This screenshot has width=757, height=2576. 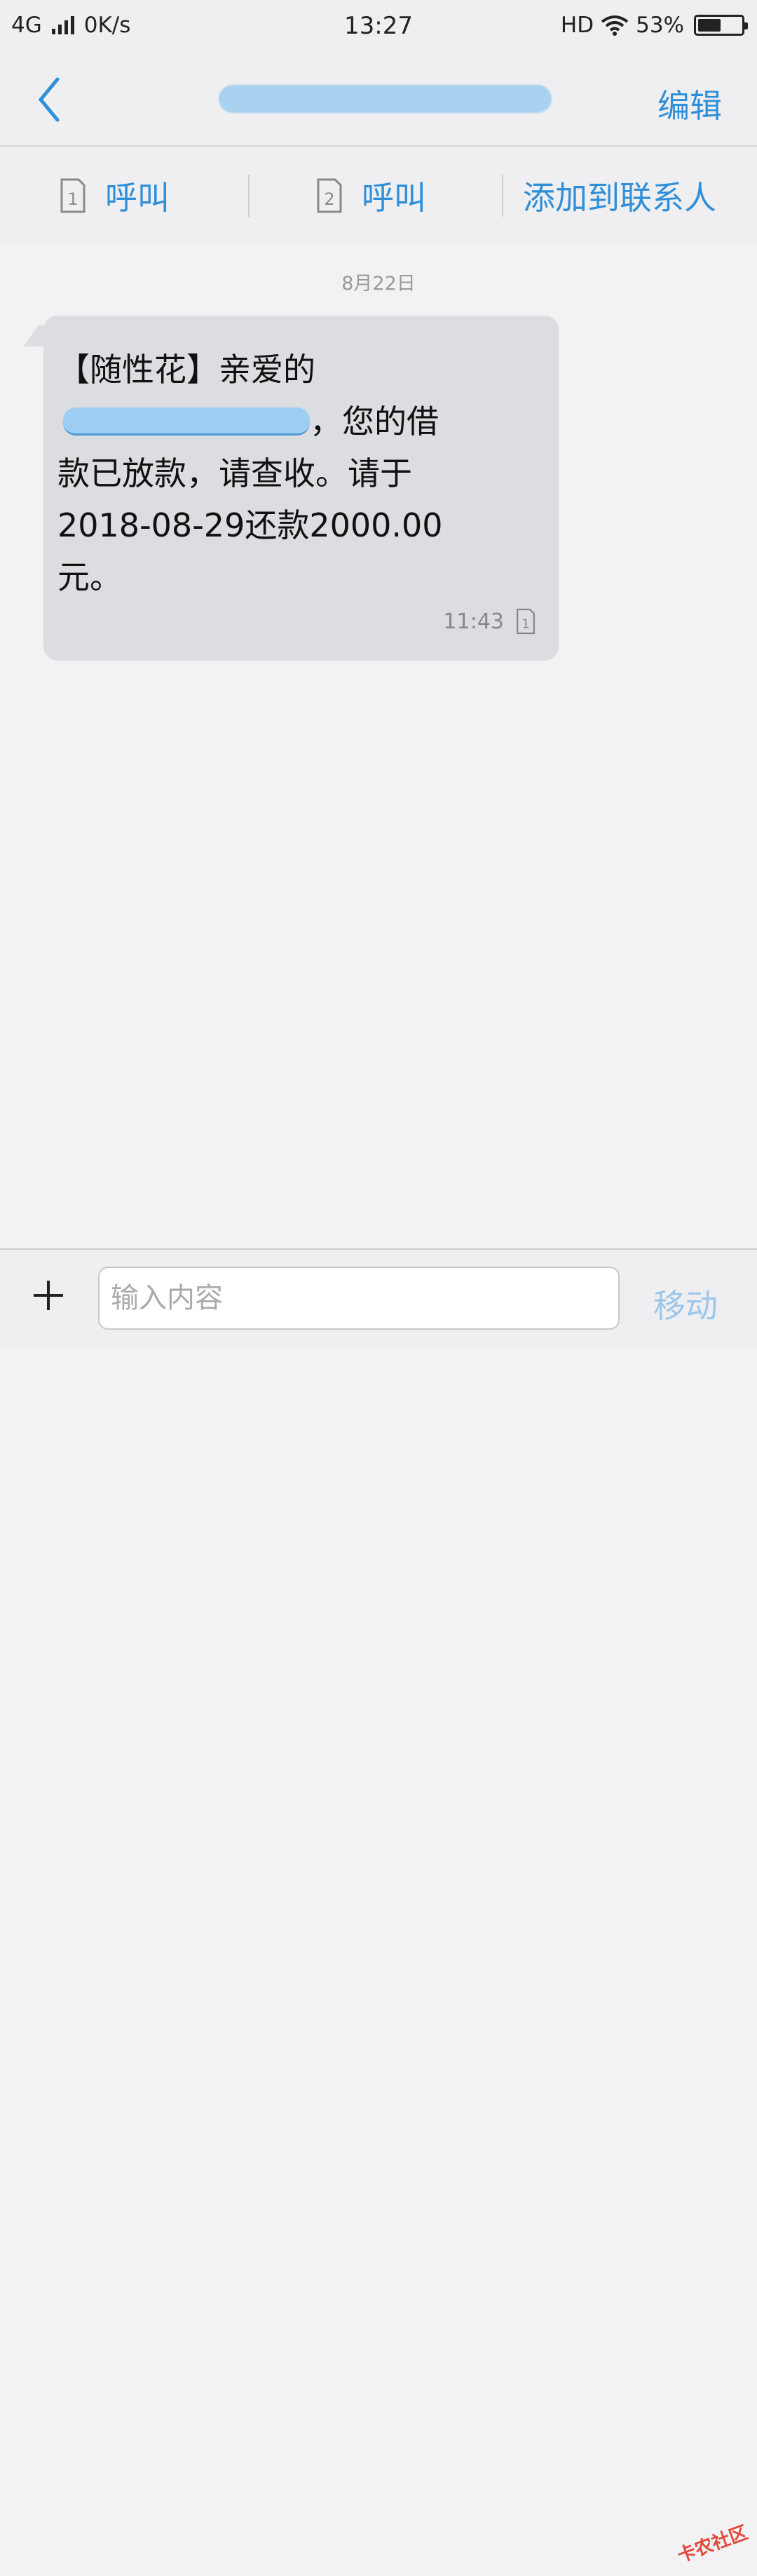 What do you see at coordinates (329, 199) in the screenshot?
I see `svg-text: 2` at bounding box center [329, 199].